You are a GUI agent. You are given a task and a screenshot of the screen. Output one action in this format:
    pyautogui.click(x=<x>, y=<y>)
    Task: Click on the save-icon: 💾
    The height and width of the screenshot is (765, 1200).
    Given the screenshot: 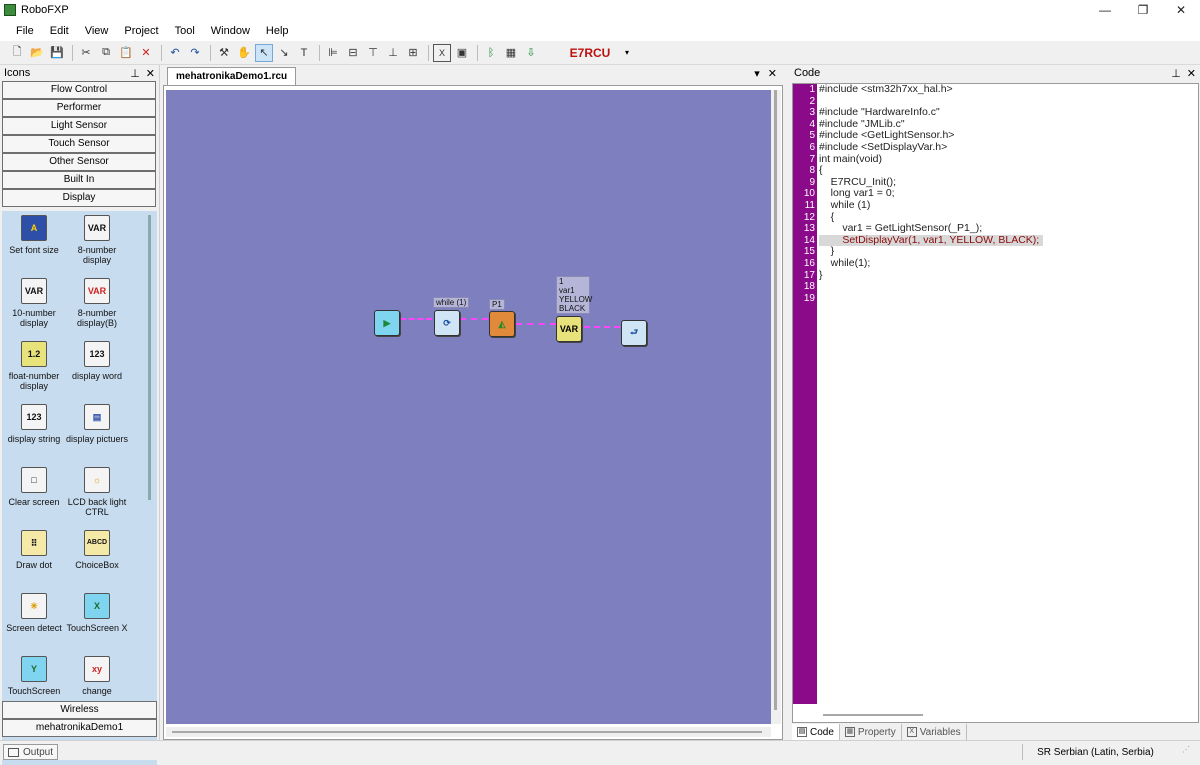 What is the action you would take?
    pyautogui.click(x=57, y=53)
    